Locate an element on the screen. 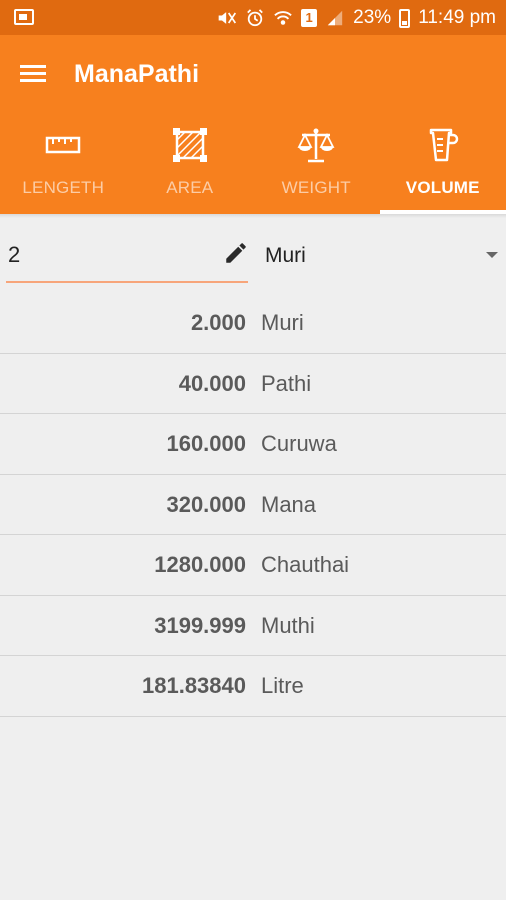 Image resolution: width=506 pixels, height=900 pixels. status-icons: 1 23% 11:49 pm is located at coordinates (356, 18).